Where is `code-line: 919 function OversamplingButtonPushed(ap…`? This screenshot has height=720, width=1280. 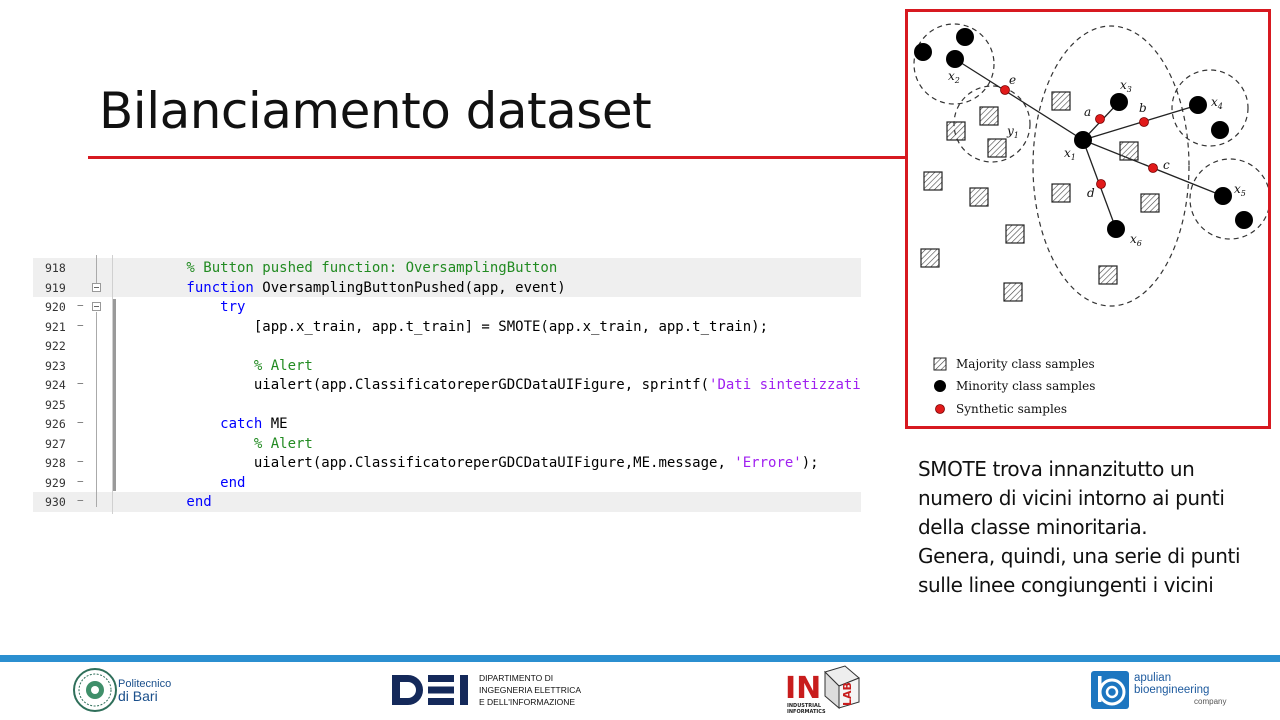 code-line: 919 function OversamplingButtonPushed(ap… is located at coordinates (447, 287).